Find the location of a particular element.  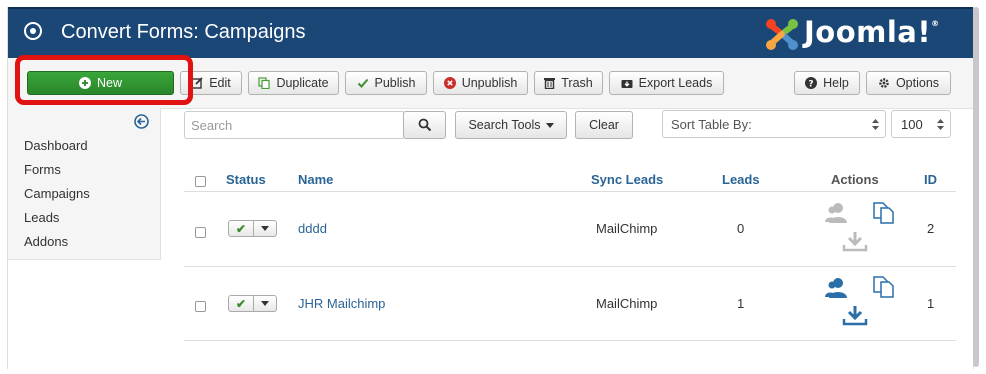

download-box-icon is located at coordinates (627, 83).